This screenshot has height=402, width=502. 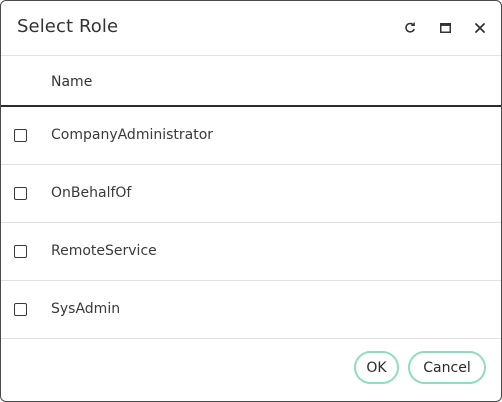 What do you see at coordinates (480, 28) in the screenshot?
I see `close-icon` at bounding box center [480, 28].